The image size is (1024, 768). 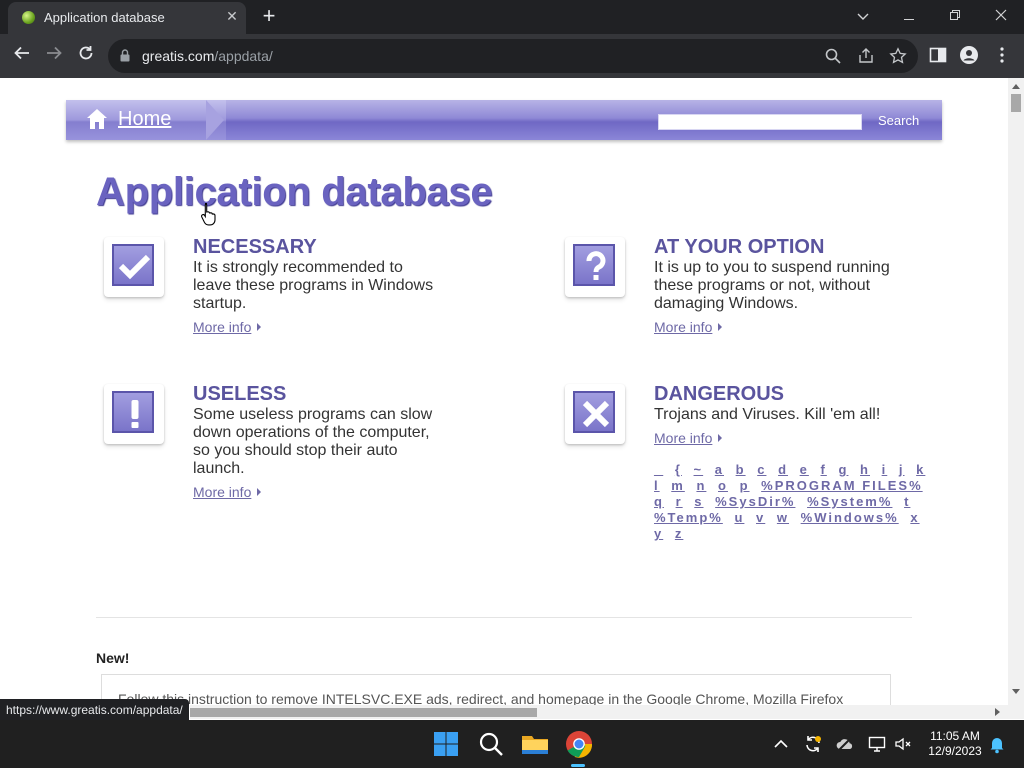 What do you see at coordinates (113, 658) in the screenshot?
I see `new-section-label: New!` at bounding box center [113, 658].